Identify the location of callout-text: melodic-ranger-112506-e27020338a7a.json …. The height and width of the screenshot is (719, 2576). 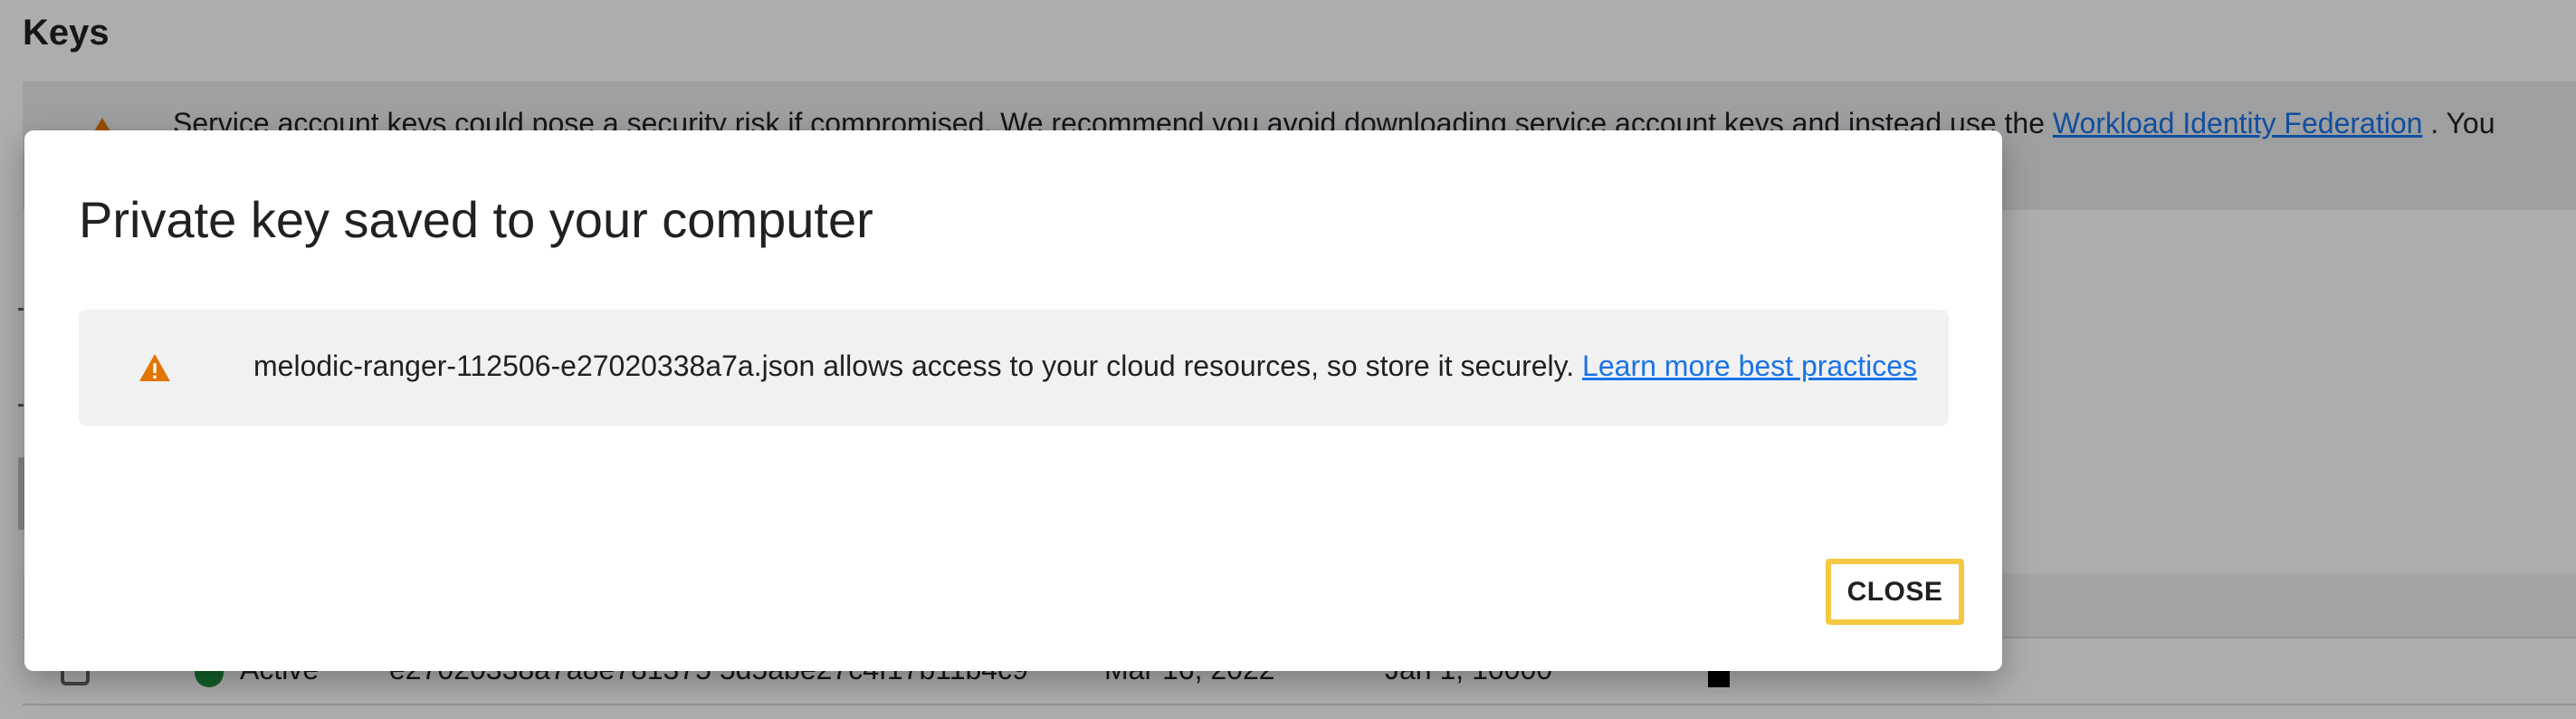
(1085, 366).